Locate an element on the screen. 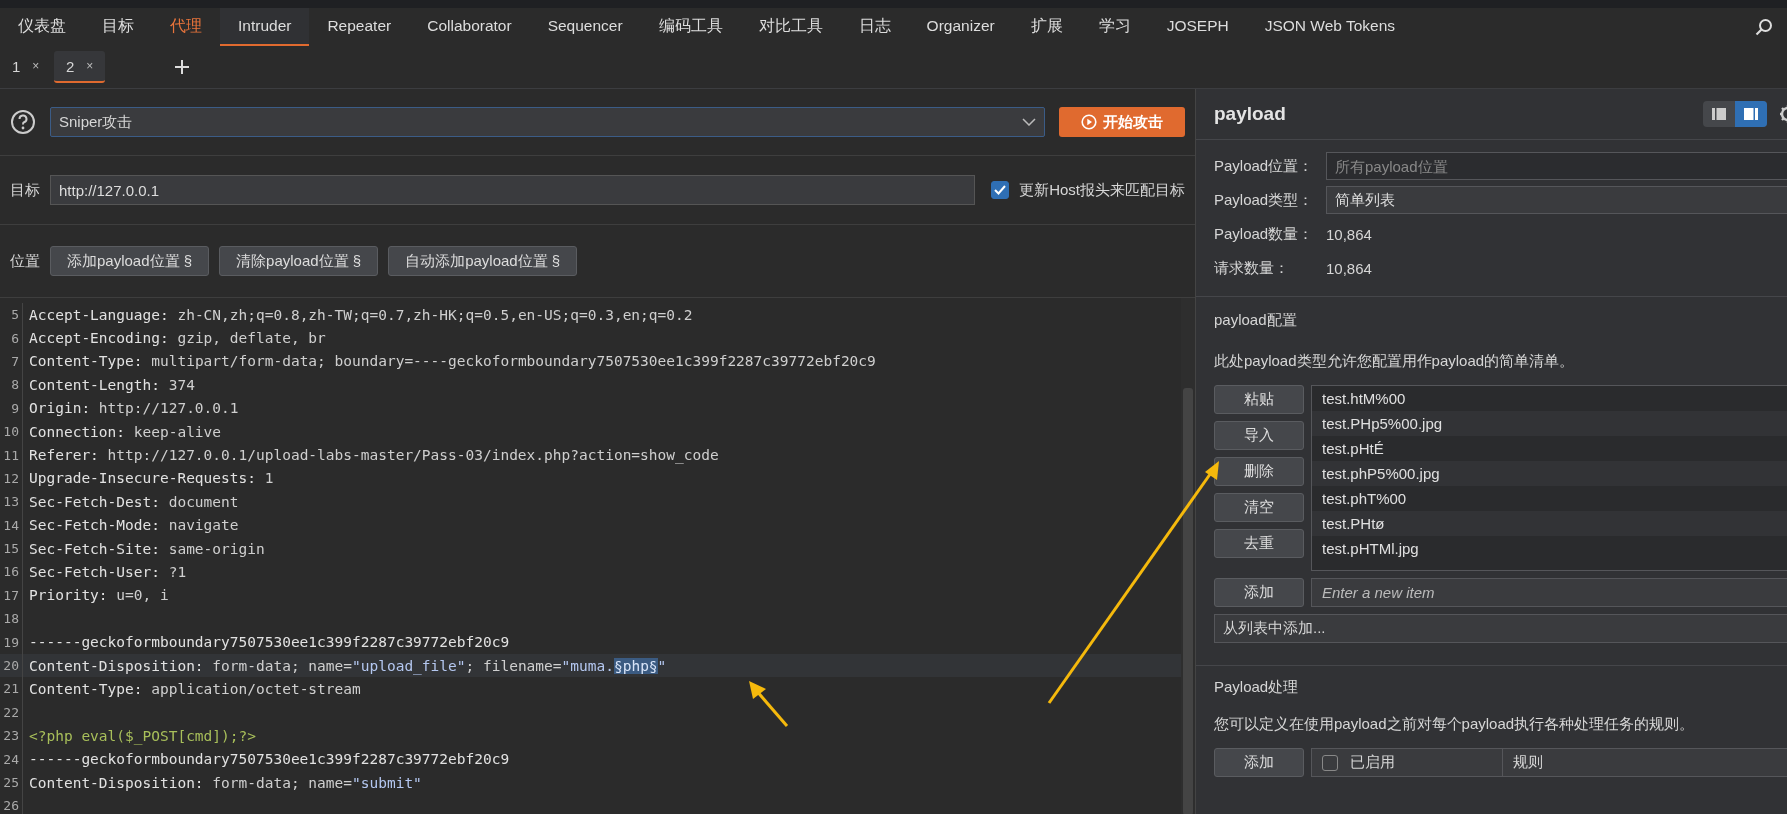  line-number: 6 is located at coordinates (11, 338).